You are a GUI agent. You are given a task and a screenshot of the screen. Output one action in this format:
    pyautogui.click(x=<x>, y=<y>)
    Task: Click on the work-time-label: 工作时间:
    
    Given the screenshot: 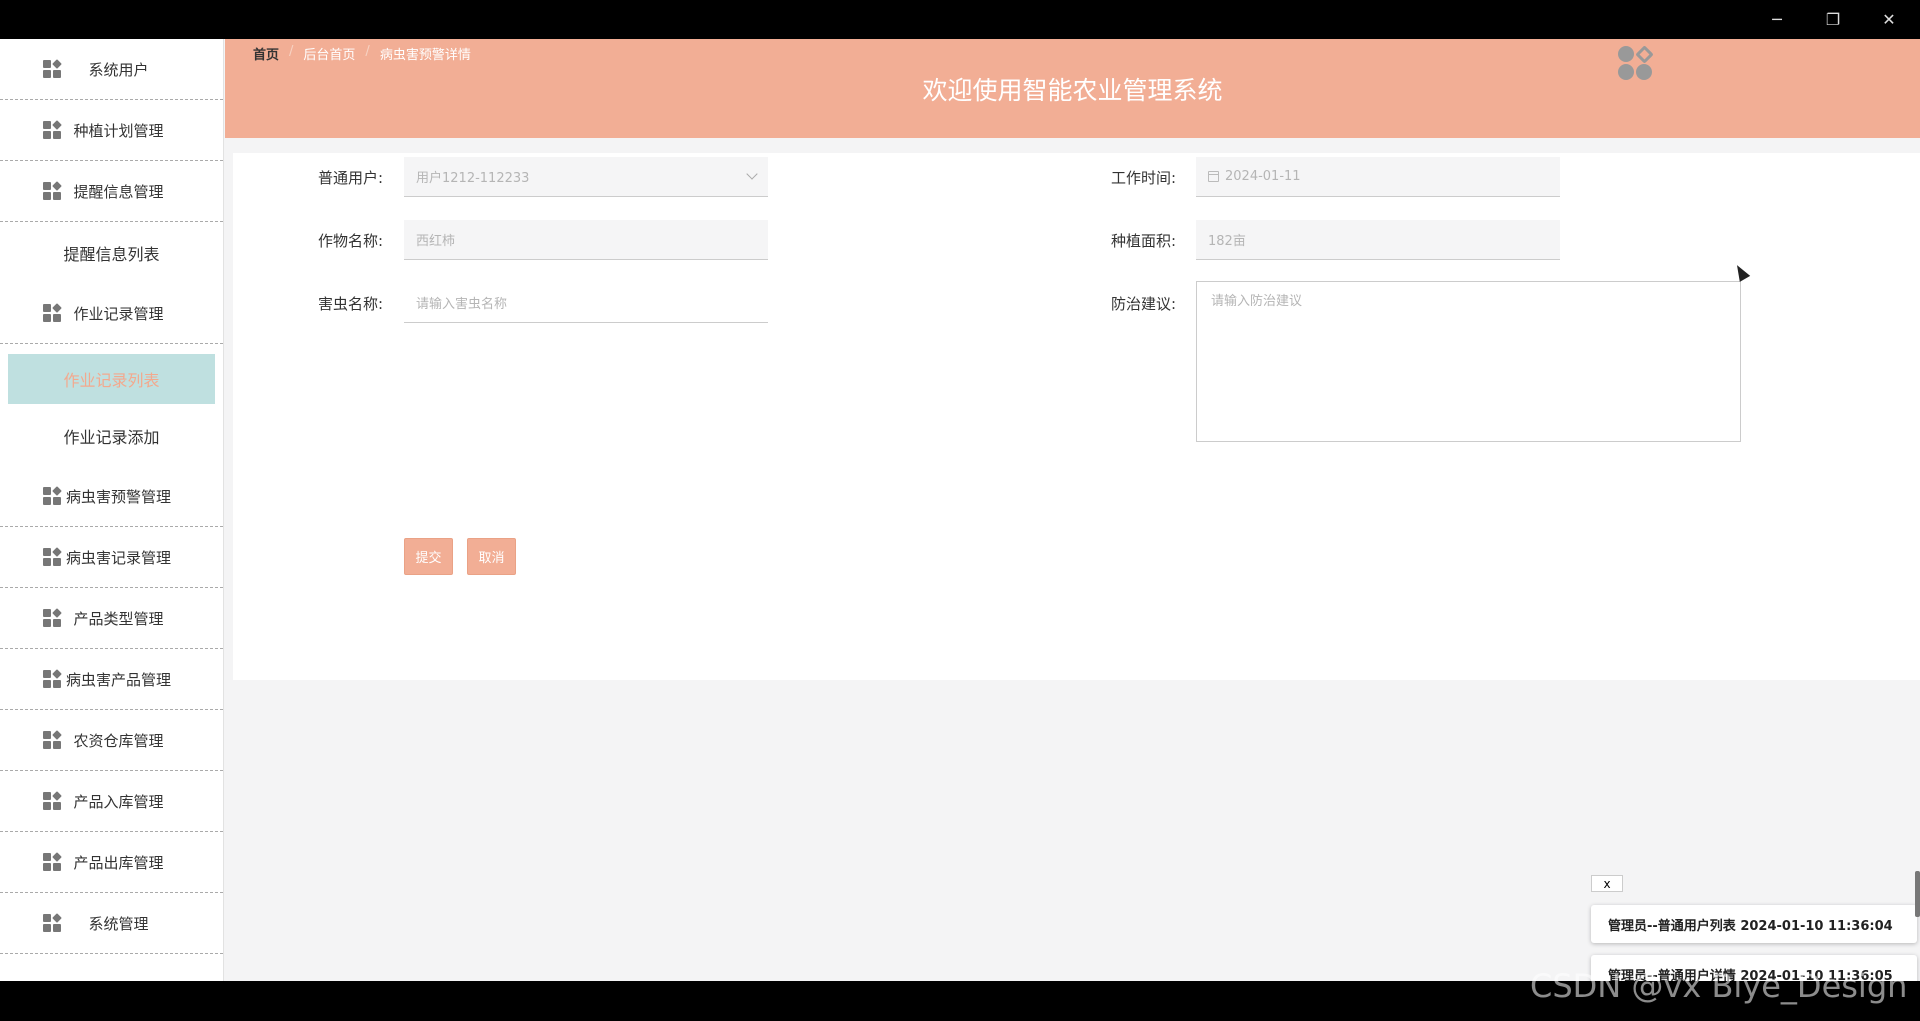 What is the action you would take?
    pyautogui.click(x=1143, y=178)
    